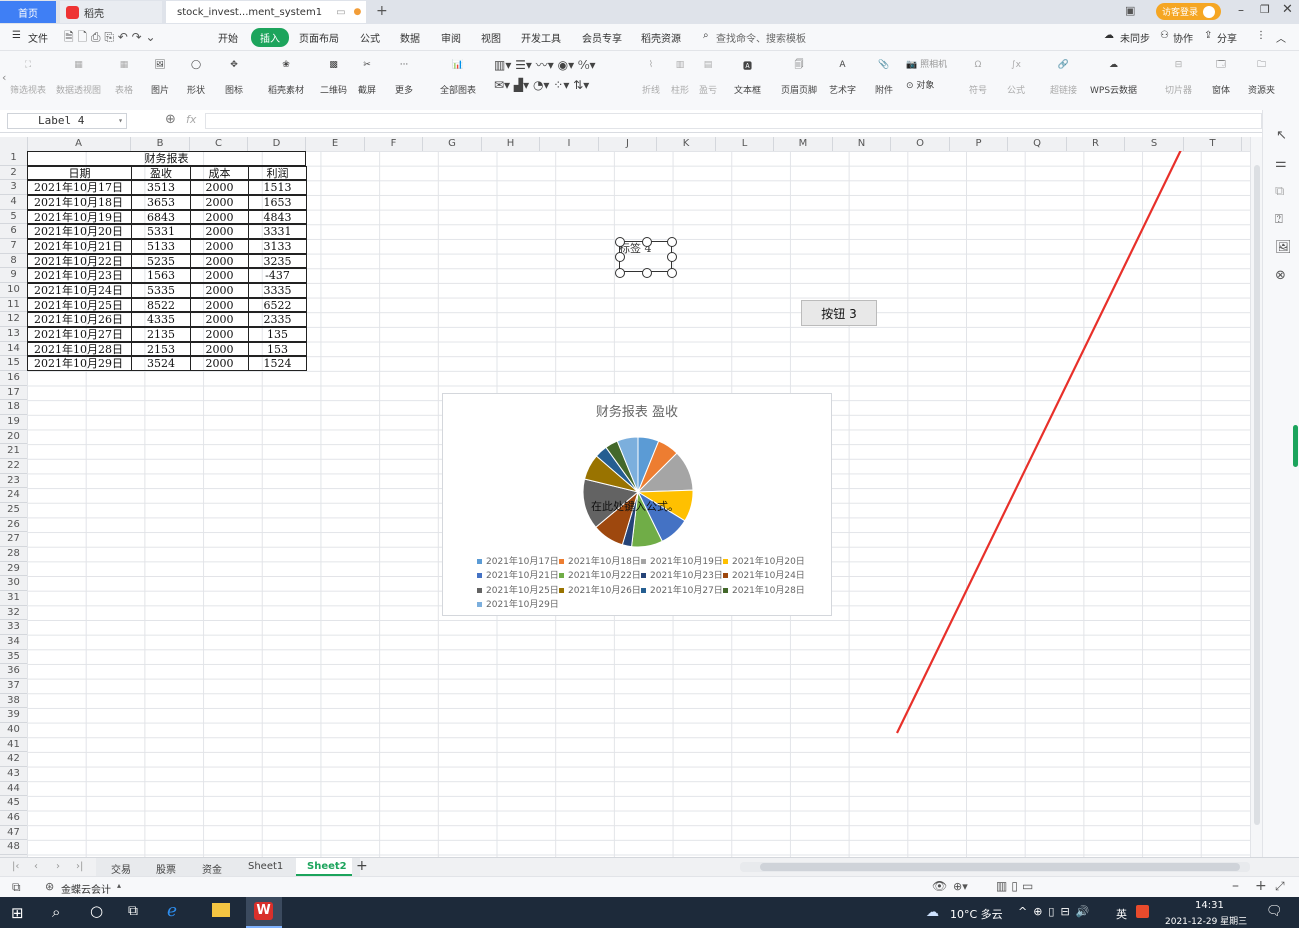 This screenshot has width=1299, height=928. I want to click on table-cell: 2021年10月20日, so click(79, 231).